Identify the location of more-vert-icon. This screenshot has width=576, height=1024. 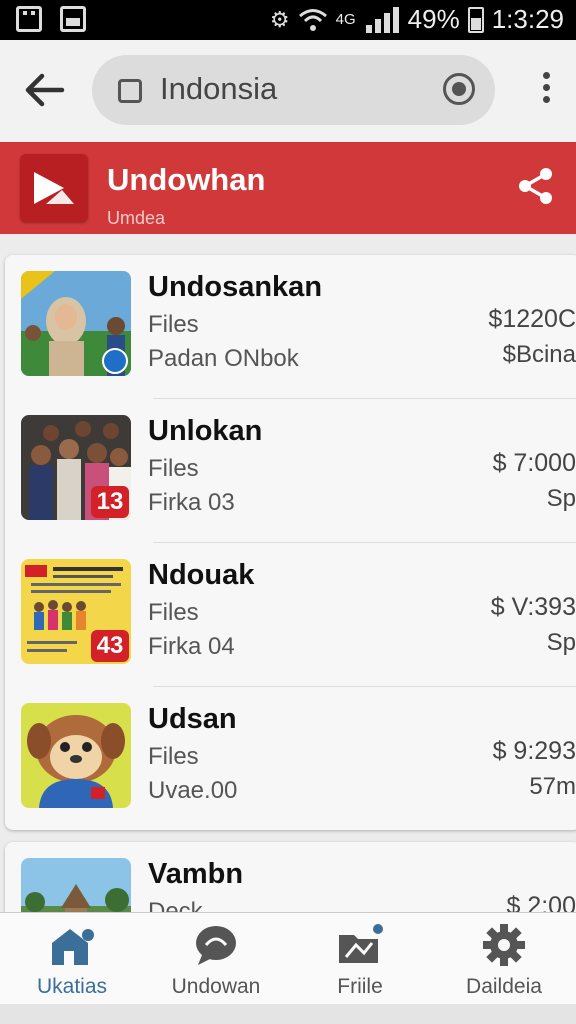
(546, 75).